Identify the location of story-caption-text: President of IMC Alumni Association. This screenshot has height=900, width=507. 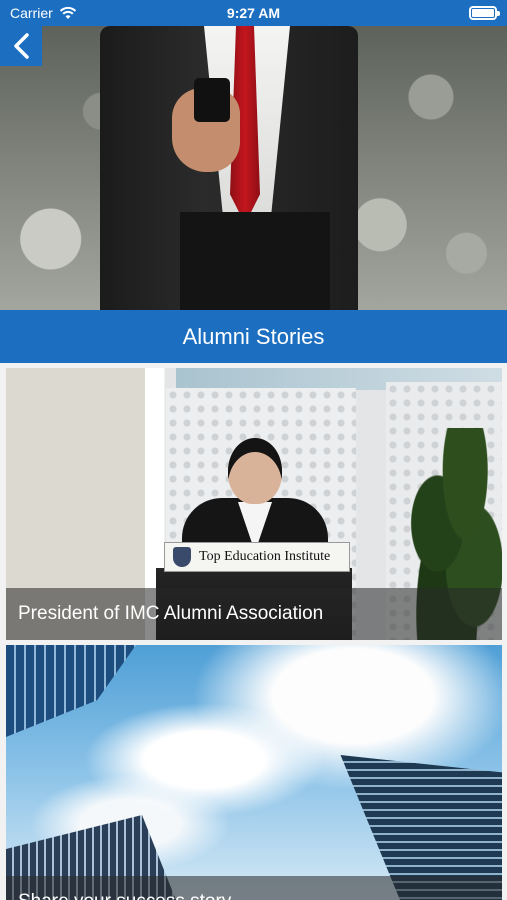
(171, 613).